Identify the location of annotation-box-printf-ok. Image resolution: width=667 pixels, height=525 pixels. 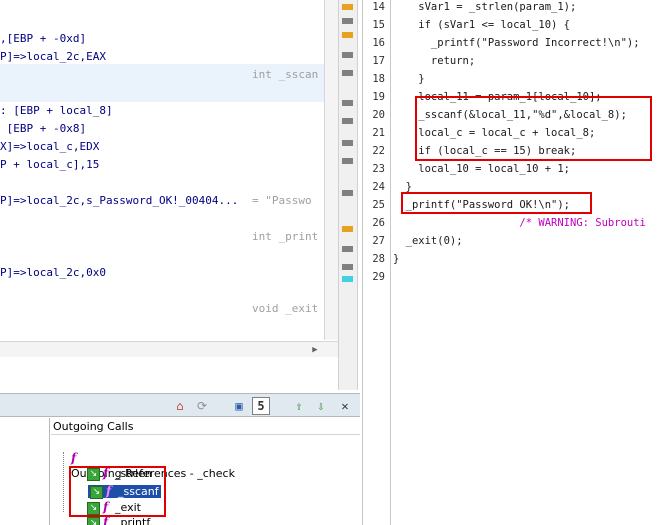
(496, 203).